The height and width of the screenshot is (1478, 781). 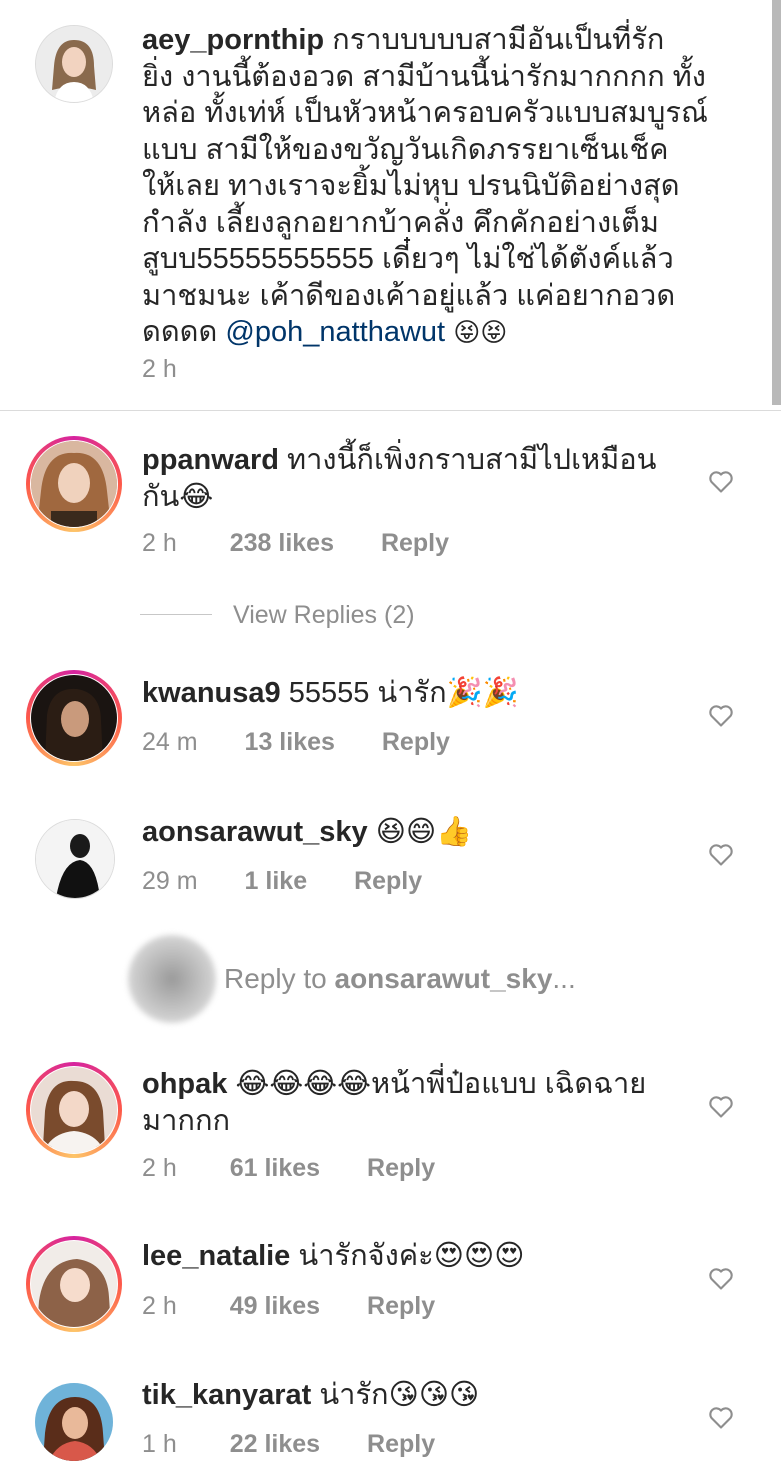 I want to click on comment-time: 1 h, so click(x=159, y=1444).